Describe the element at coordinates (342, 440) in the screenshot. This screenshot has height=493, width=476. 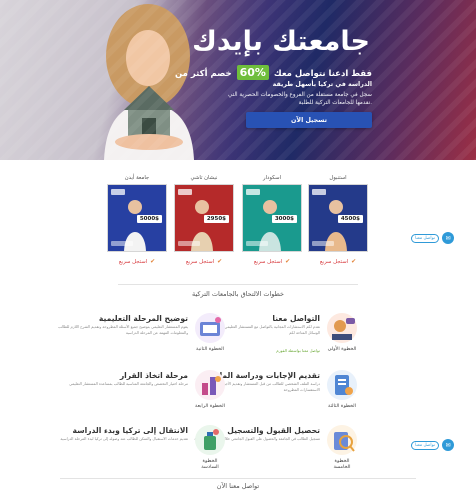
I see `registration-icon` at that location.